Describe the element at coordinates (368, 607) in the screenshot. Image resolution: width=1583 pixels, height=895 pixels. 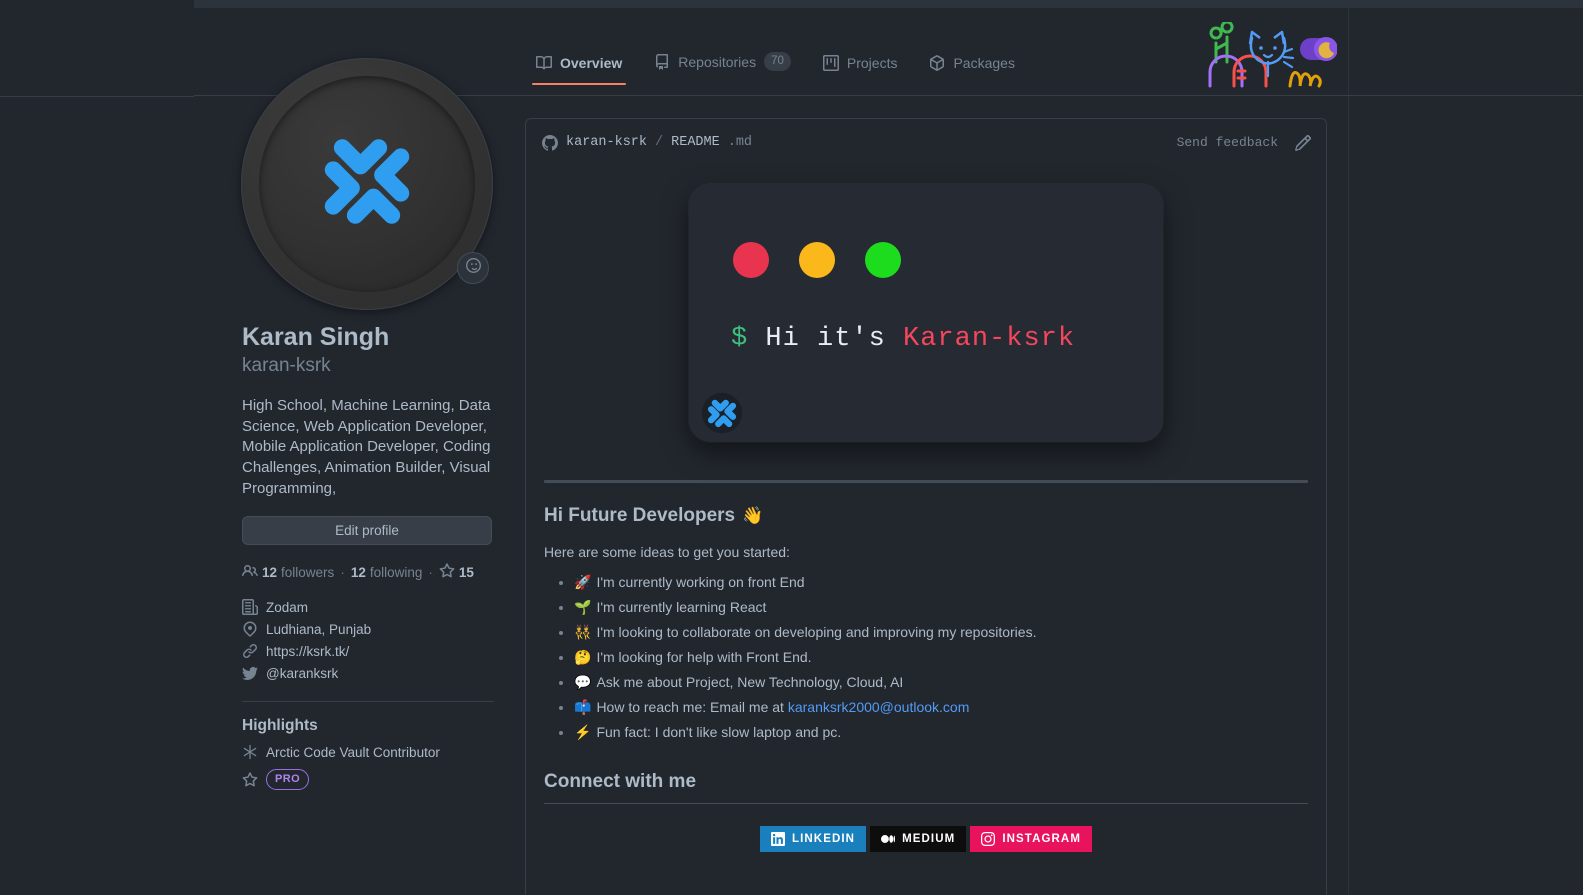
I see `profile-organization: Zodam` at that location.